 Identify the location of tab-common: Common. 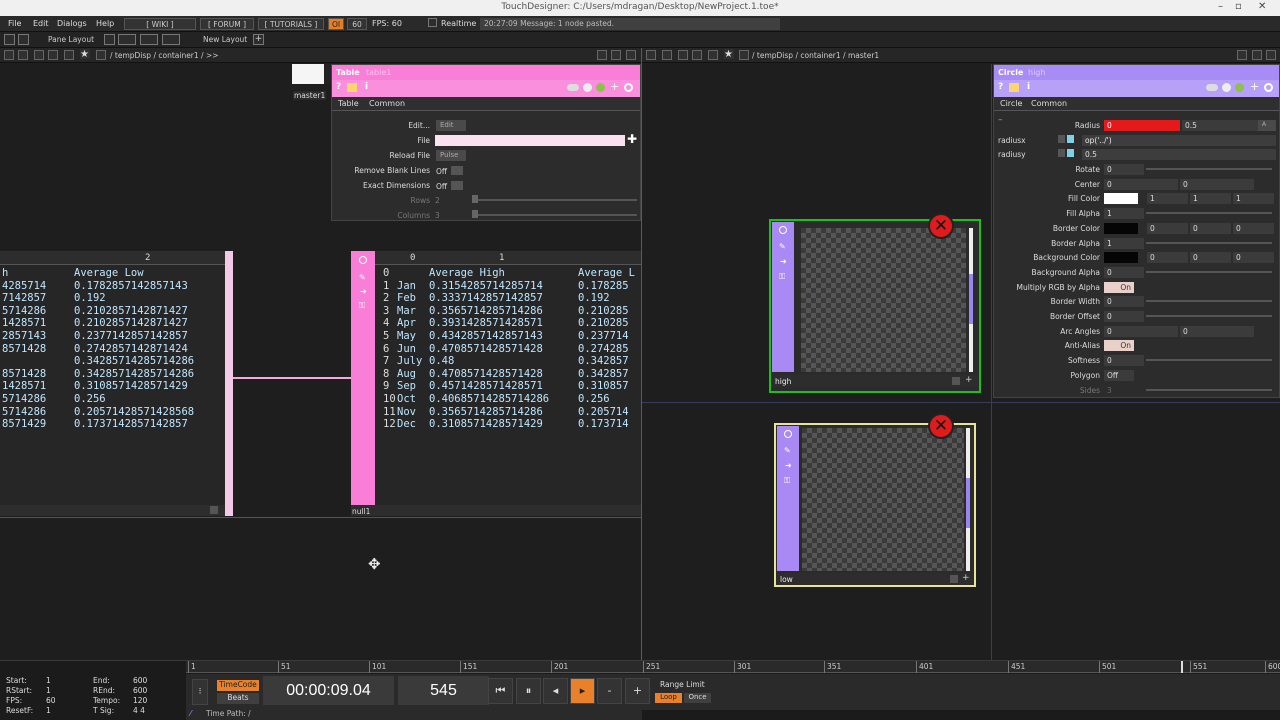
(387, 103).